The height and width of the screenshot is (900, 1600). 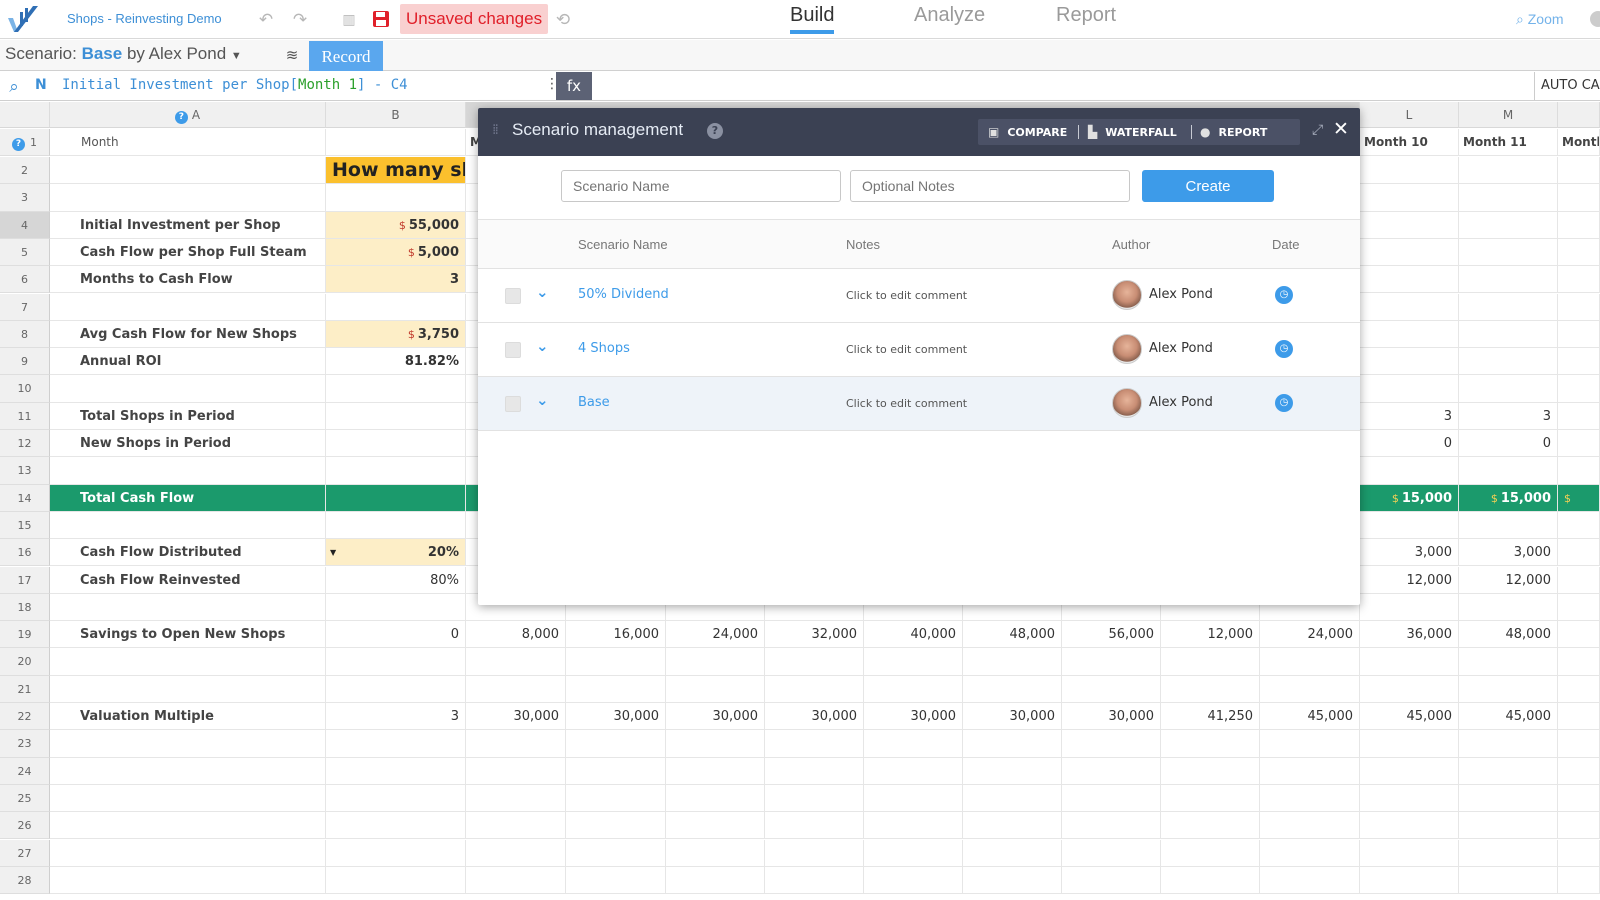 I want to click on row-checkbox, so click(x=513, y=404).